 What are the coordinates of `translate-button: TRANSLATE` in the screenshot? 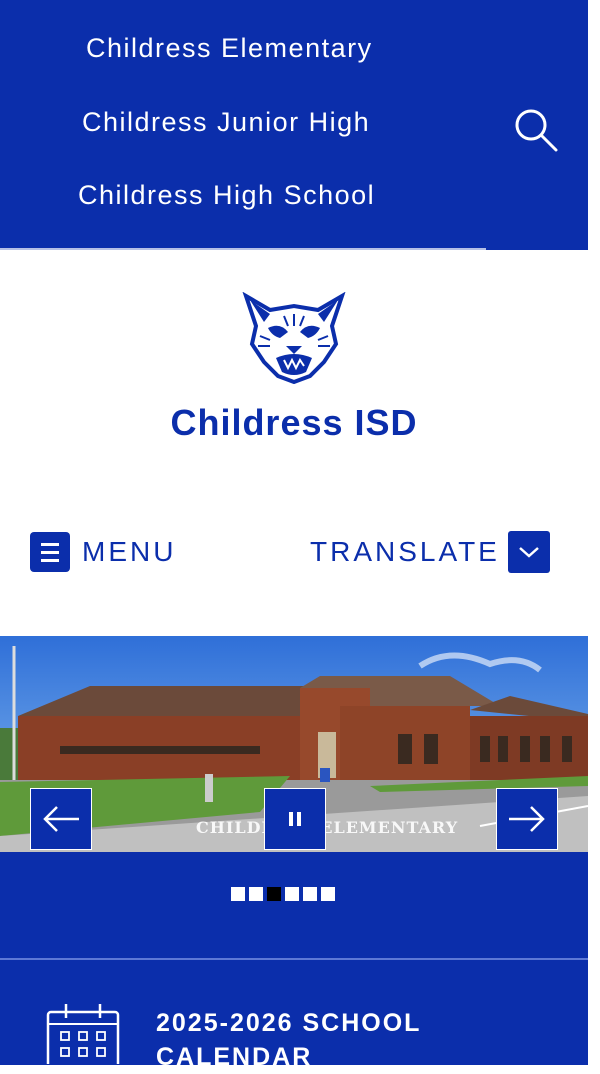 It's located at (430, 552).